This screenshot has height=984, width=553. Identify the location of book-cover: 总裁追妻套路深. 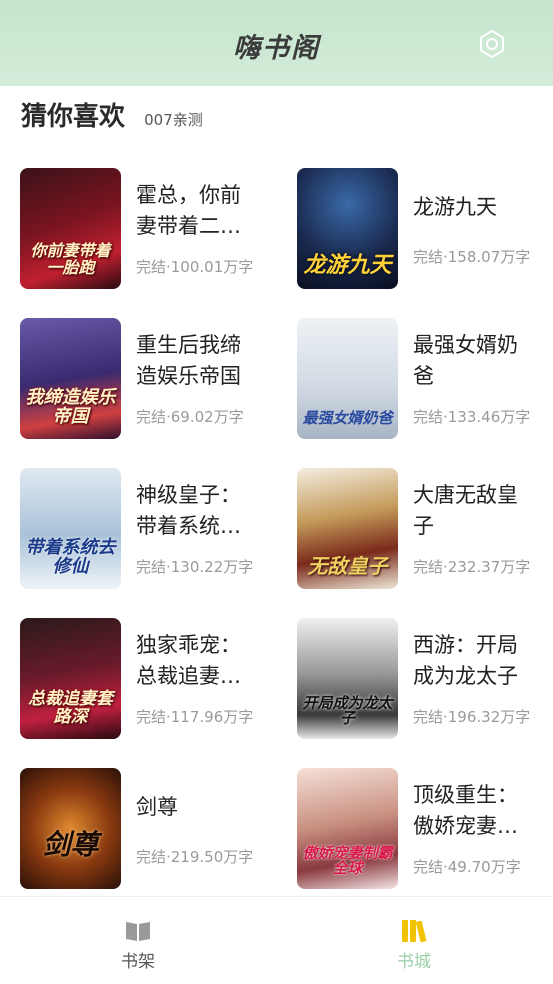
(70, 678).